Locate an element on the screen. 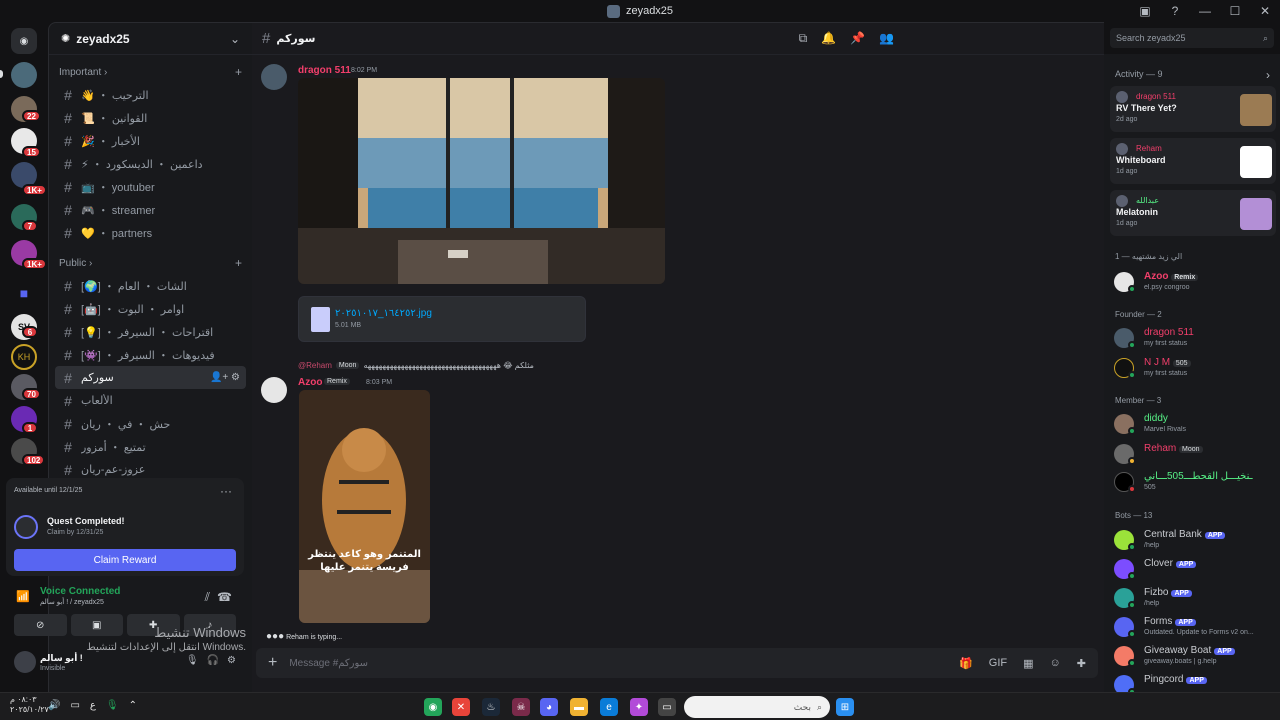 The height and width of the screenshot is (720, 1280). folder-icon: ■ is located at coordinates (24, 293).